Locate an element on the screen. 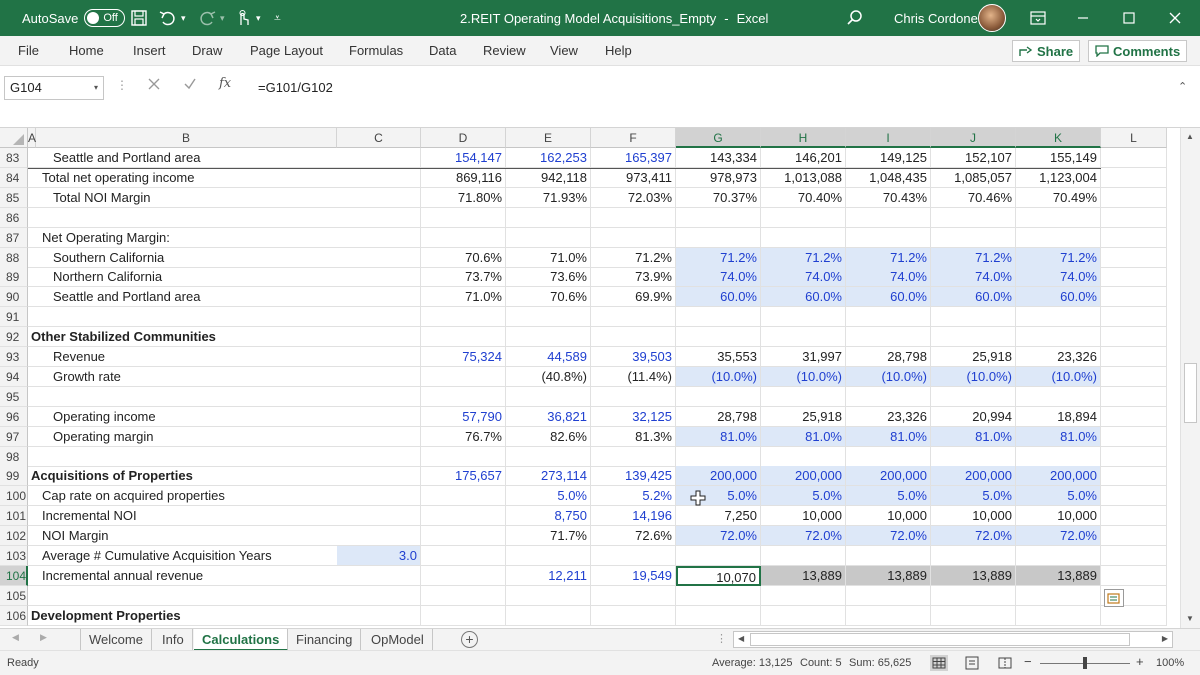 This screenshot has width=1200, height=675. cell-d102 is located at coordinates (463, 536).